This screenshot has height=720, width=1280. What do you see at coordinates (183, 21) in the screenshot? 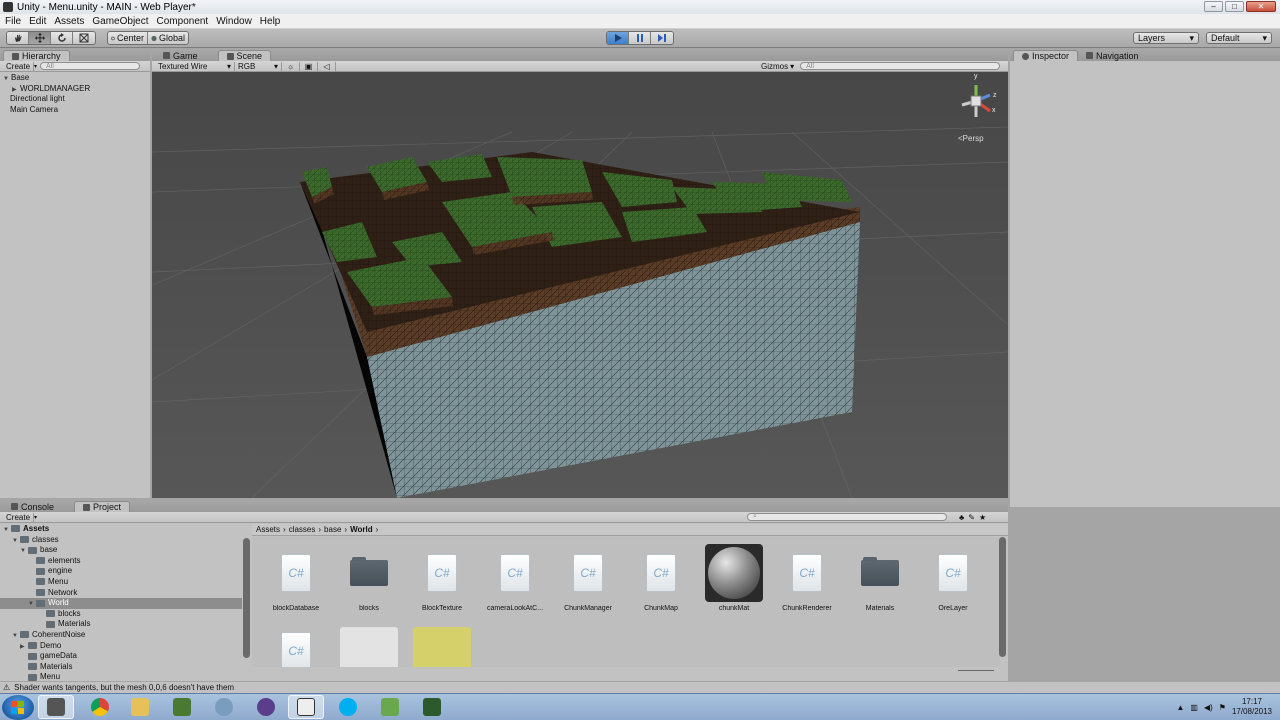
I see `menu-component: Component` at bounding box center [183, 21].